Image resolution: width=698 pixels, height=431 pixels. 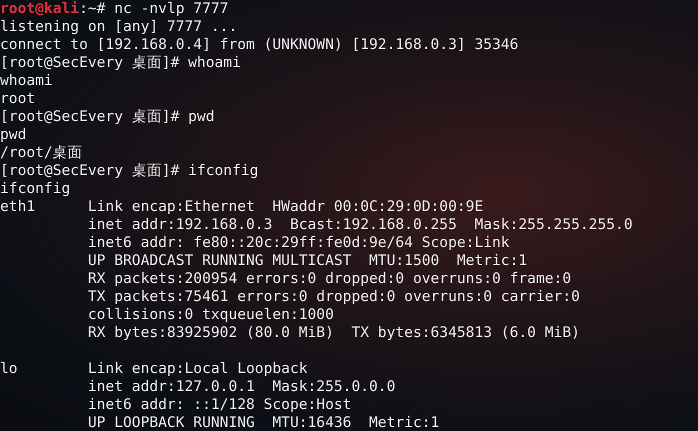 What do you see at coordinates (107, 116) in the screenshot?
I see `terminal-line: [root@SecEvery 桌面]# pwd` at bounding box center [107, 116].